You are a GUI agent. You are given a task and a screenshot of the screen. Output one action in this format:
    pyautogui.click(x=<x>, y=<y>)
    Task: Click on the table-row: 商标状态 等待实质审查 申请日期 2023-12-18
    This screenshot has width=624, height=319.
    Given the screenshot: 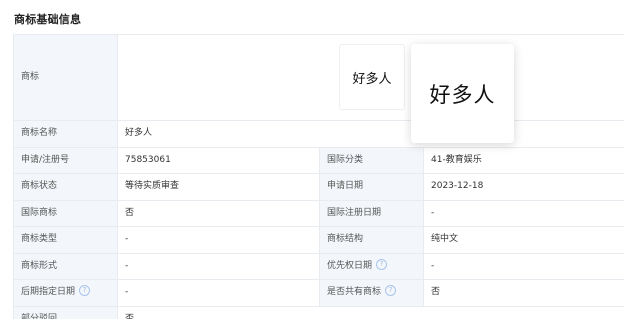 What is the action you would take?
    pyautogui.click(x=318, y=187)
    